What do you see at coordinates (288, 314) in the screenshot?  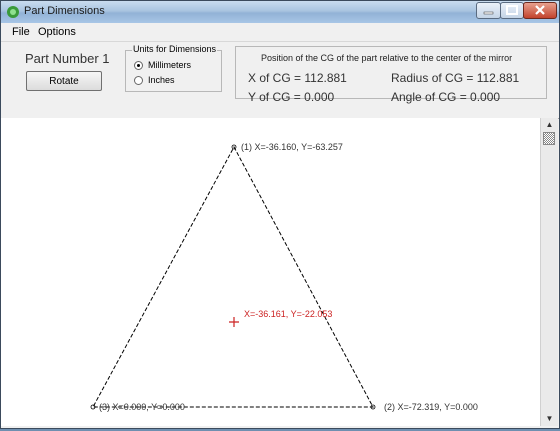 I see `cg-label: X=-36.161, Y=-22.053` at bounding box center [288, 314].